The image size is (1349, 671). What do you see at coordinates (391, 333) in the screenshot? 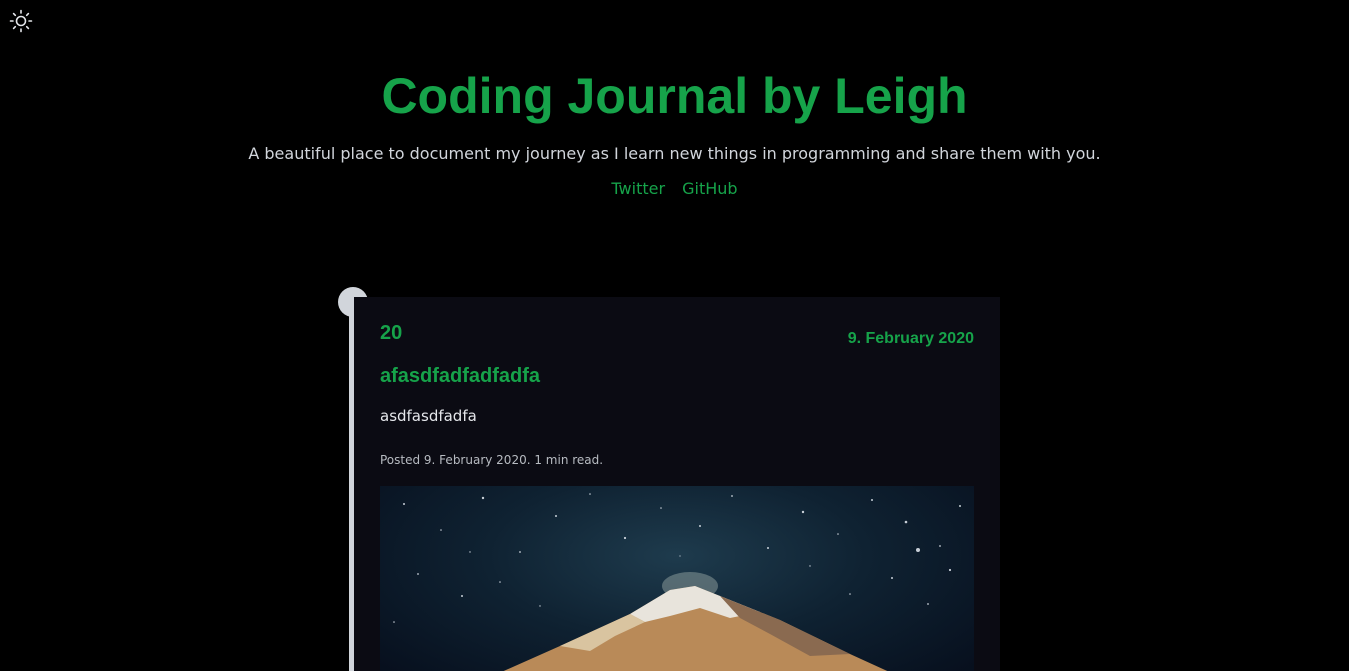
I see `post-number: 20` at bounding box center [391, 333].